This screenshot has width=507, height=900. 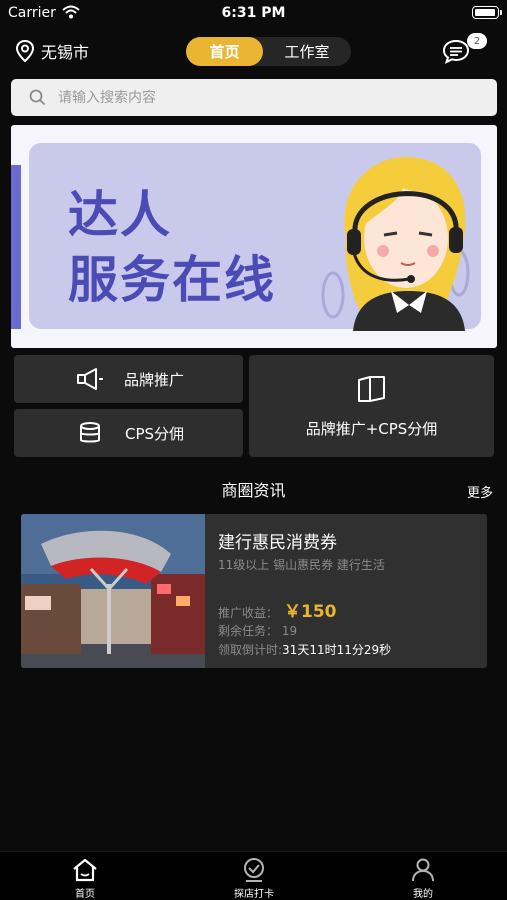 I want to click on message-count-badge: 2, so click(x=477, y=41).